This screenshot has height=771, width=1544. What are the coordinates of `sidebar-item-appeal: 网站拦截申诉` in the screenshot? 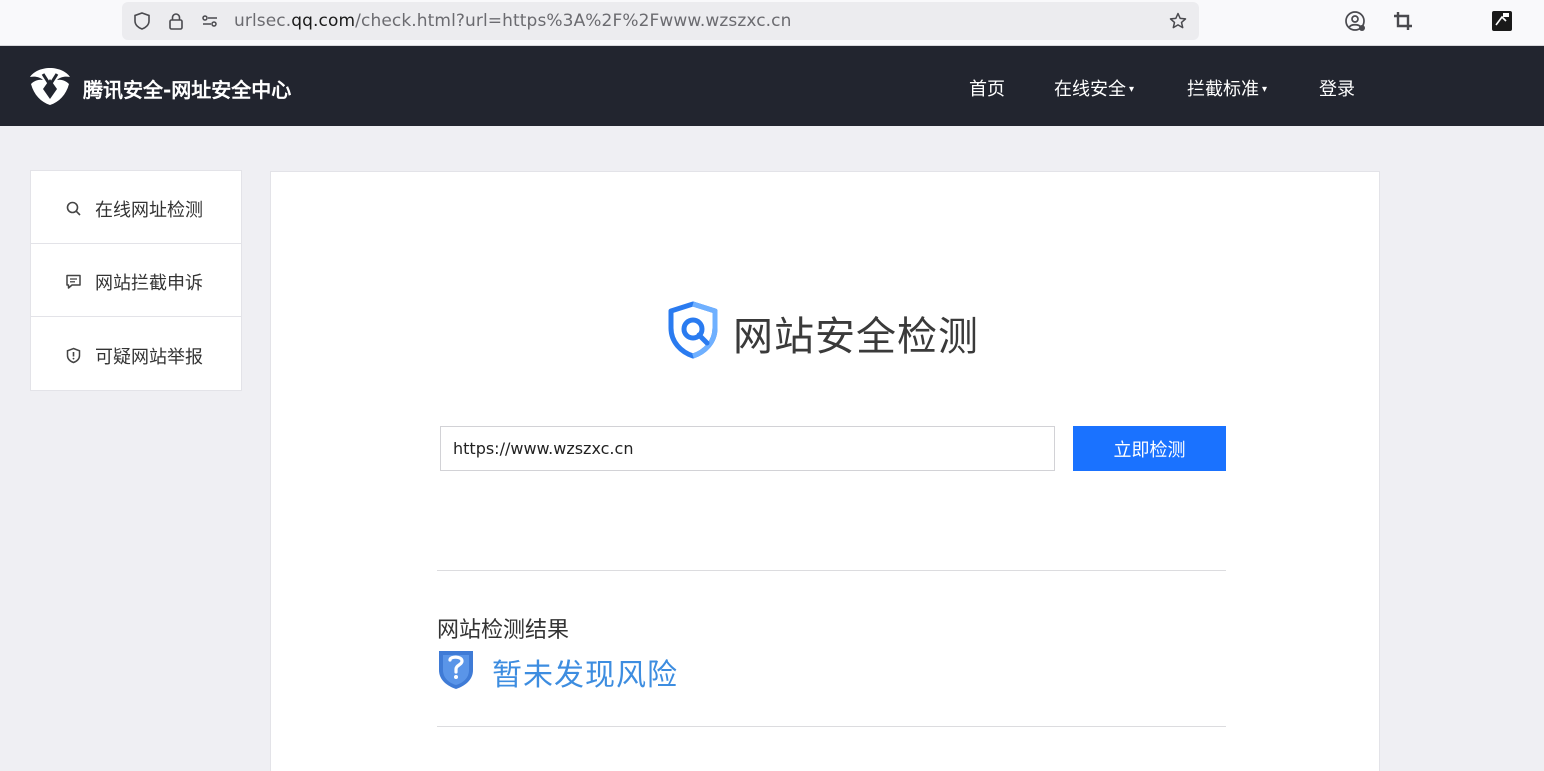 It's located at (136, 280).